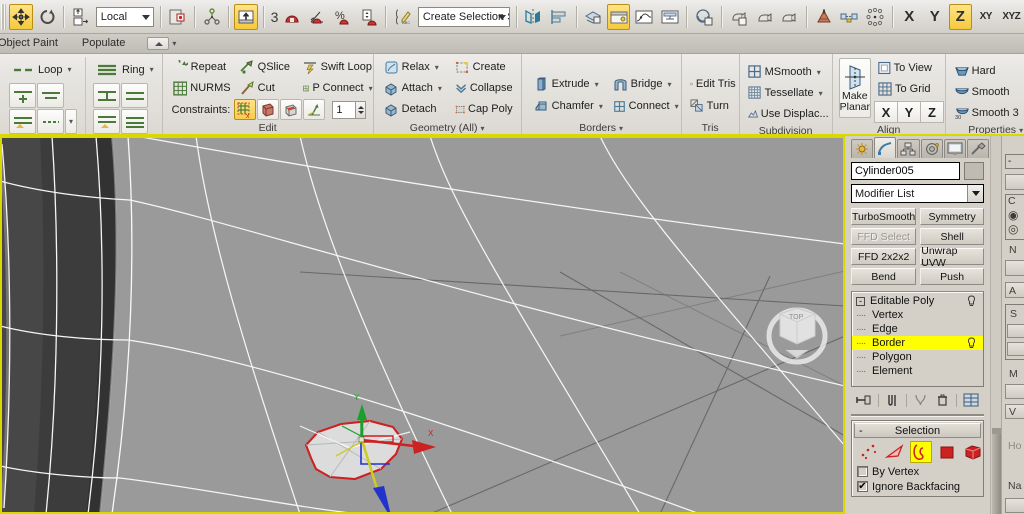 The height and width of the screenshot is (514, 1024). I want to click on chevron-down-icon, so click(975, 193).